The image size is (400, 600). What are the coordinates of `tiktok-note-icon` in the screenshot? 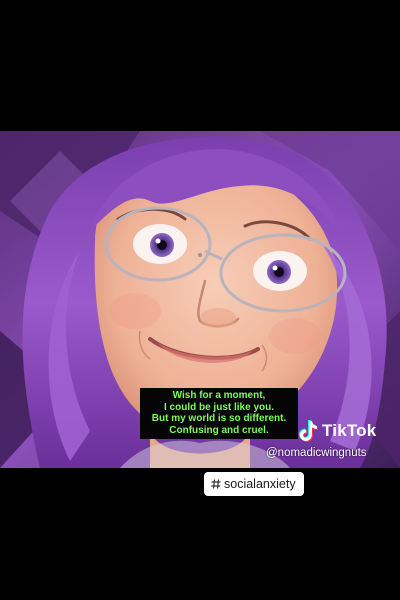 It's located at (308, 431).